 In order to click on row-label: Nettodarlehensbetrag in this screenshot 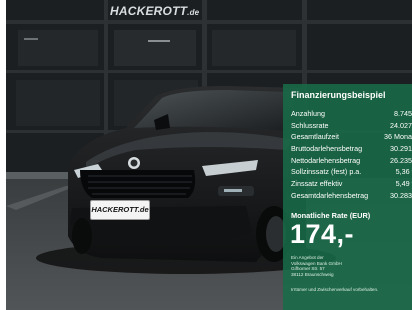, I will do `click(326, 160)`.